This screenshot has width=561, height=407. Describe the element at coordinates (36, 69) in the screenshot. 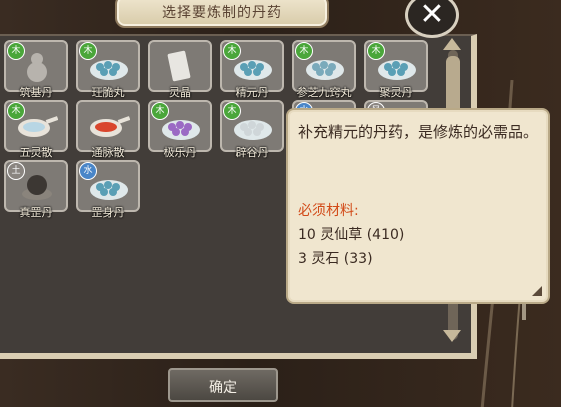

I see `pill-slot: 木筑基丹` at that location.